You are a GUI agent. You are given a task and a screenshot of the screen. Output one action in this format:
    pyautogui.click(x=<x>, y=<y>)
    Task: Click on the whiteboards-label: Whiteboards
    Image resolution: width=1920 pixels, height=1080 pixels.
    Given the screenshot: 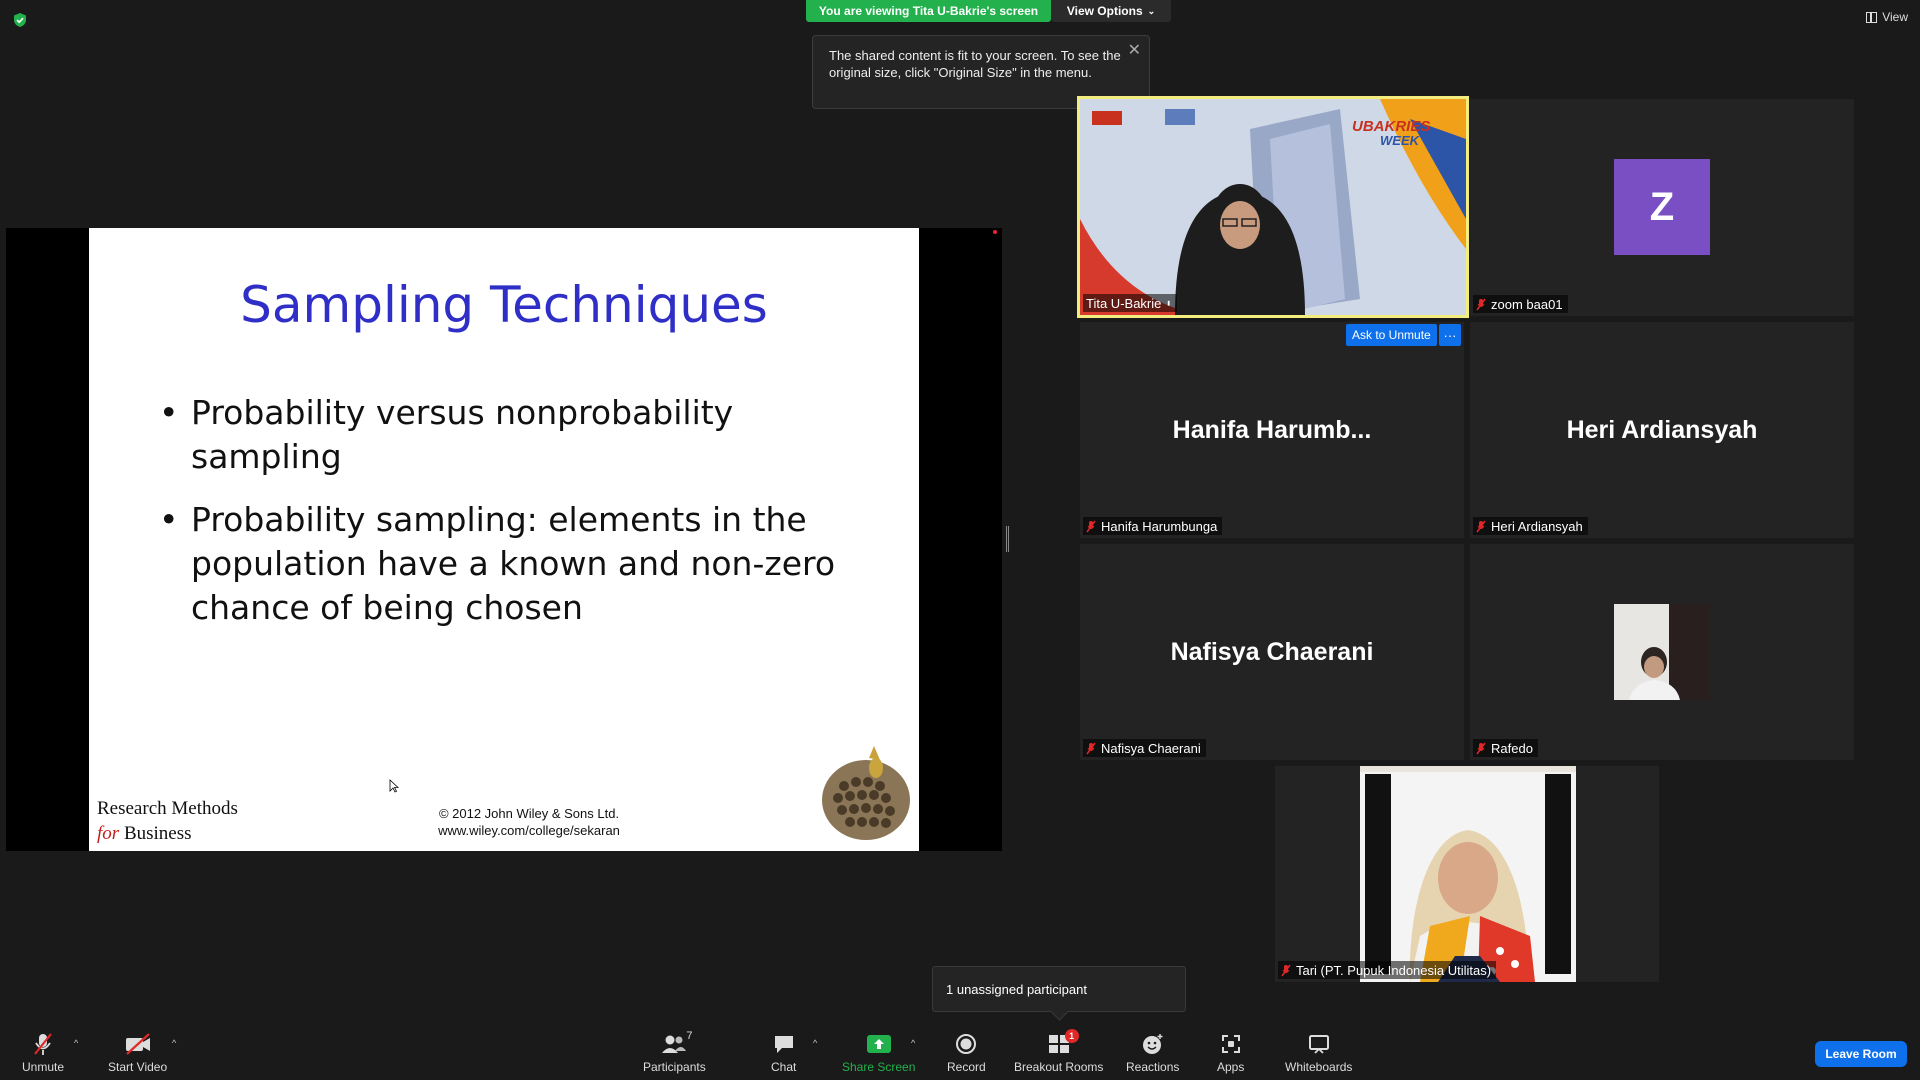 What is the action you would take?
    pyautogui.click(x=1319, y=1067)
    